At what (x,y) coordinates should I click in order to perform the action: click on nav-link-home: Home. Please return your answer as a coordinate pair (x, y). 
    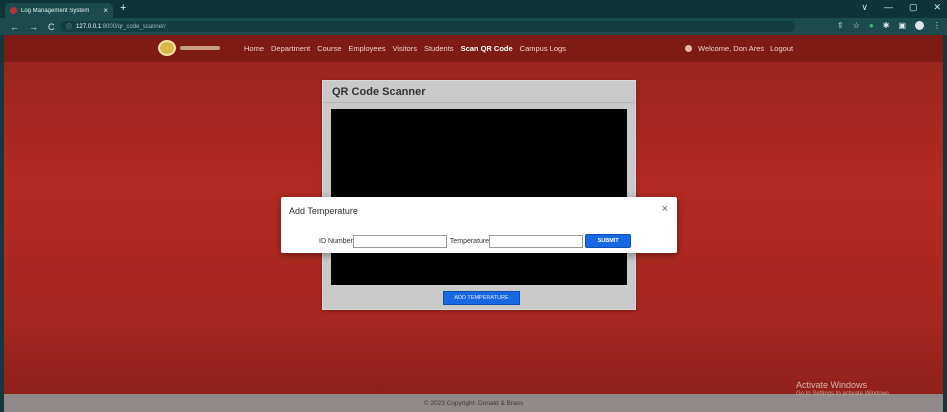
    Looking at the image, I should click on (254, 48).